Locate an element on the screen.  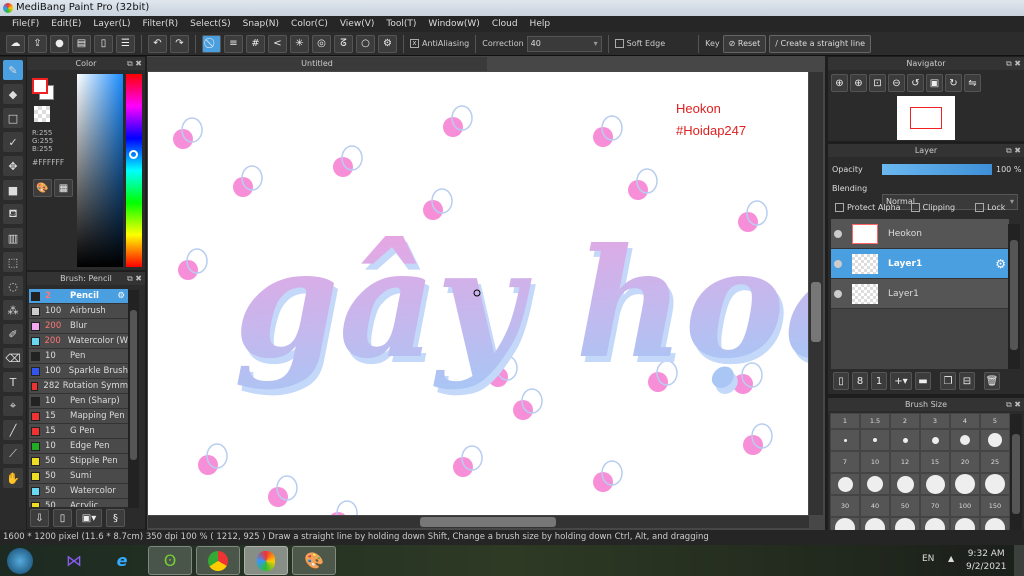
undo-button: ↶ is located at coordinates (157, 43).